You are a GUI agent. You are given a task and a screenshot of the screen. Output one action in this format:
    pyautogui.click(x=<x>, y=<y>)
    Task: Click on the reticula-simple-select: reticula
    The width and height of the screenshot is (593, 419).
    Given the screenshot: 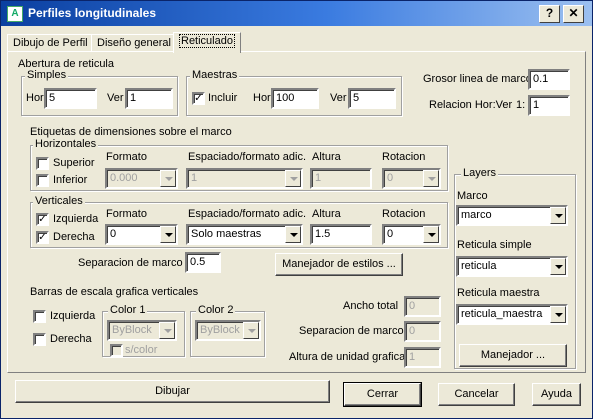 What is the action you would take?
    pyautogui.click(x=512, y=266)
    